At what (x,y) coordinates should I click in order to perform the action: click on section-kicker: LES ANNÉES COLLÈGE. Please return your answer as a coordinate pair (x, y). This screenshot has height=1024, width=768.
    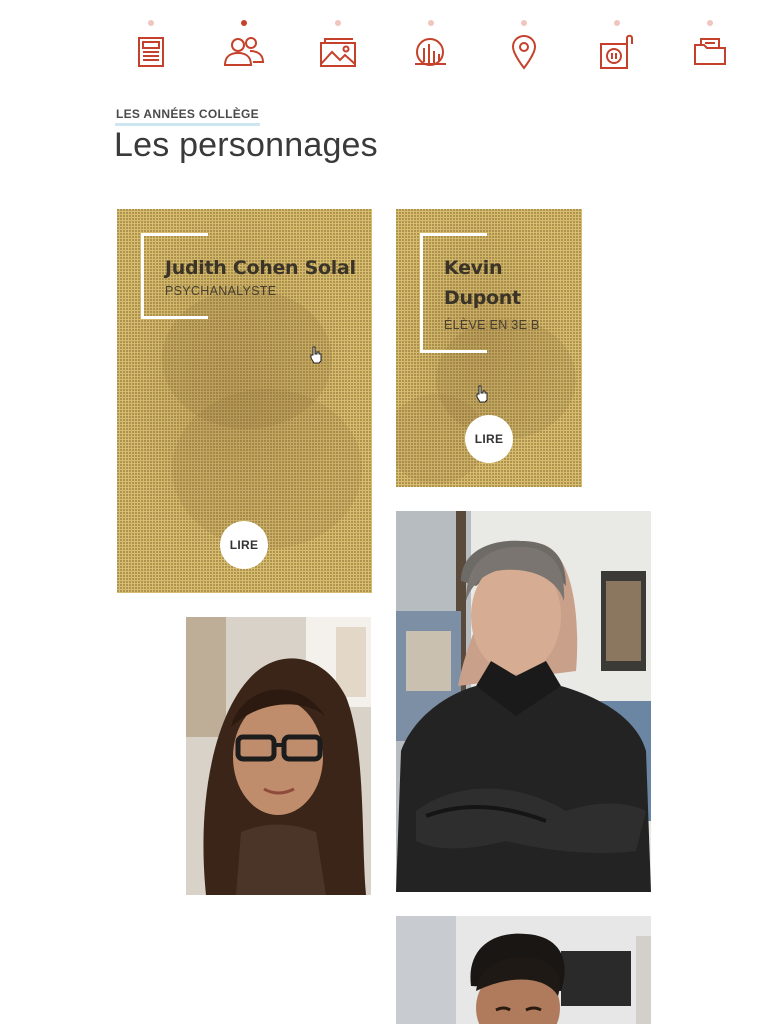
    Looking at the image, I should click on (187, 116).